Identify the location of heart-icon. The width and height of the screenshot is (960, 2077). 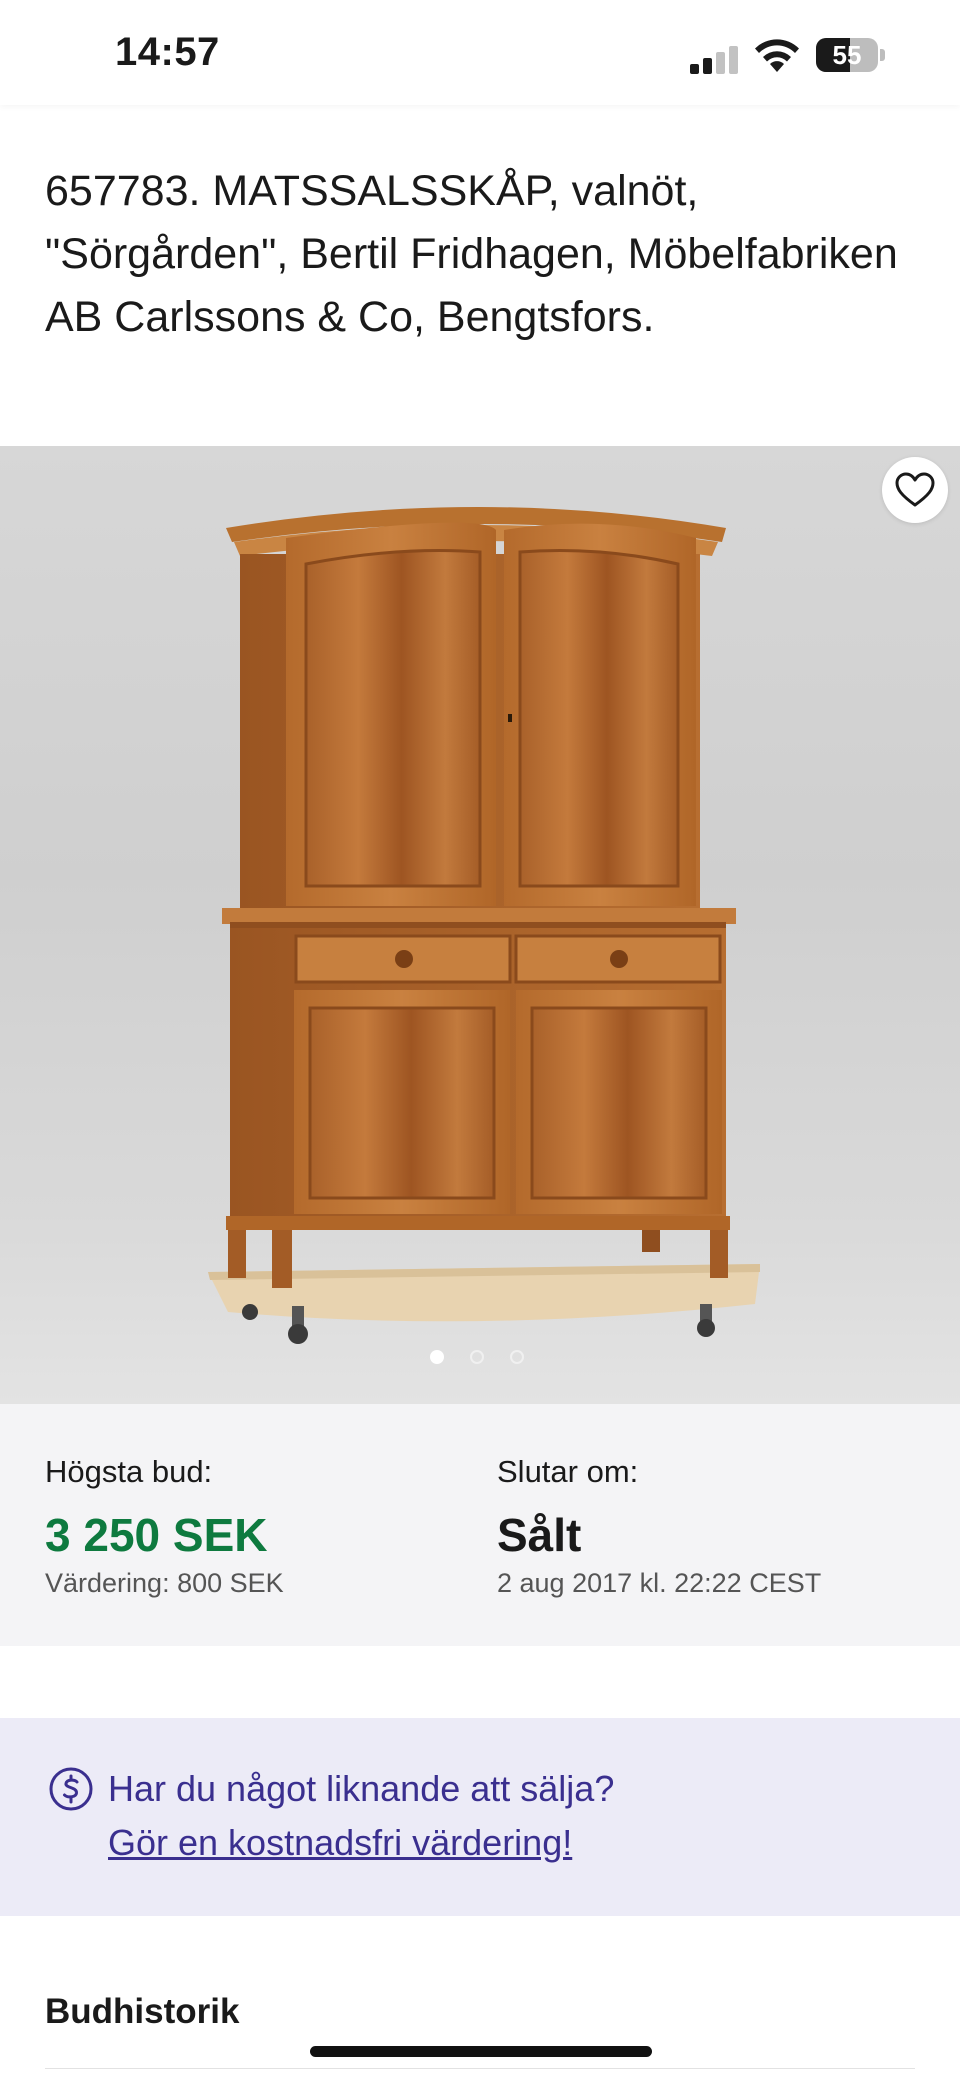
(915, 489).